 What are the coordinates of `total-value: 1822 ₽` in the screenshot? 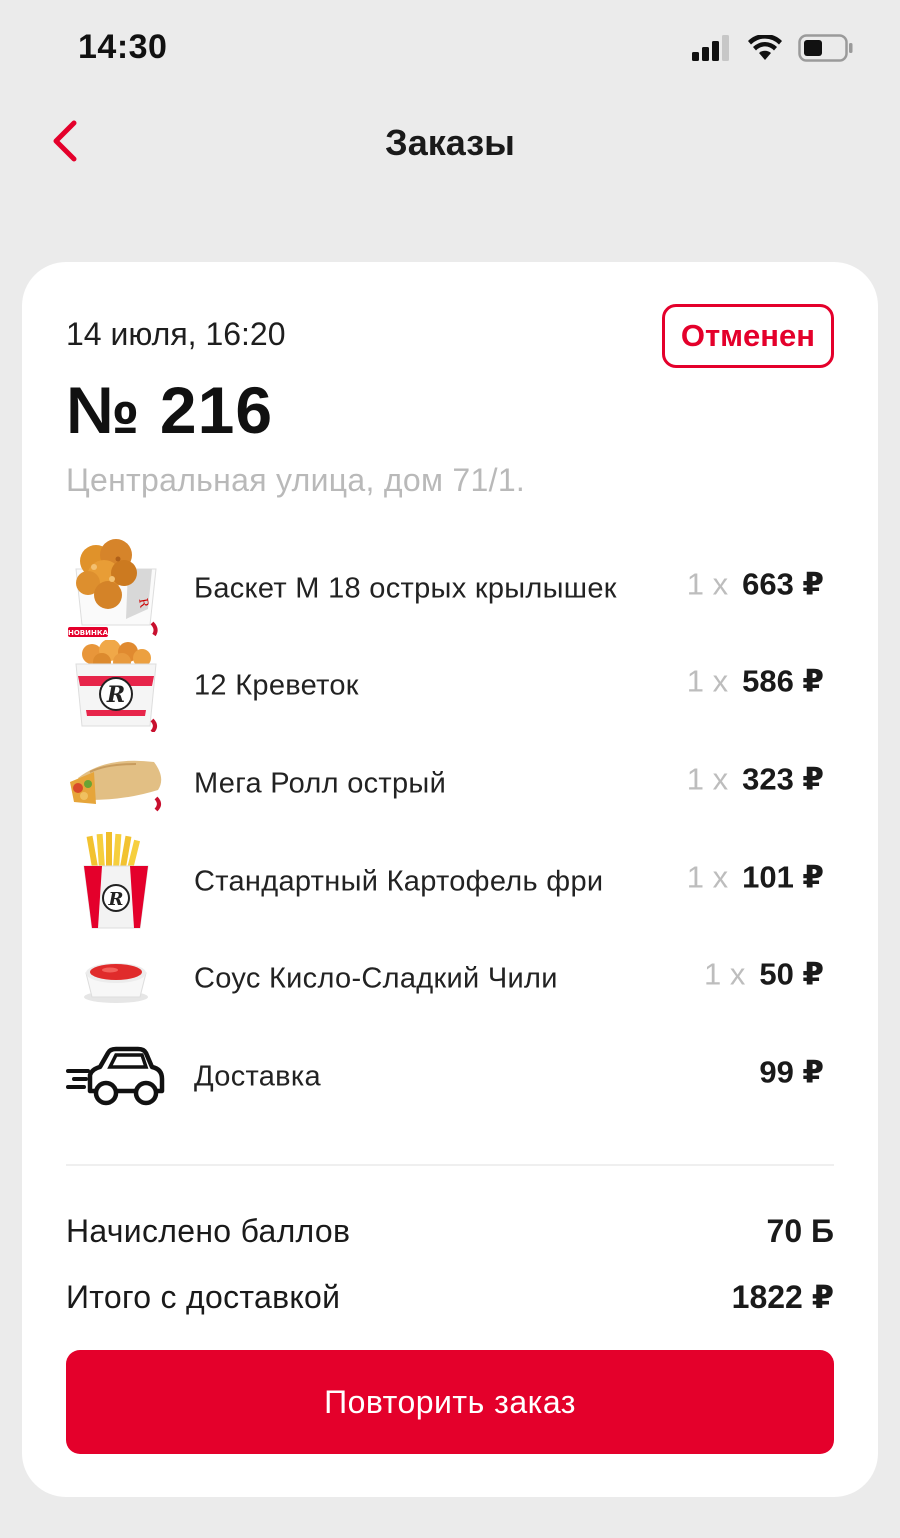 It's located at (782, 1297).